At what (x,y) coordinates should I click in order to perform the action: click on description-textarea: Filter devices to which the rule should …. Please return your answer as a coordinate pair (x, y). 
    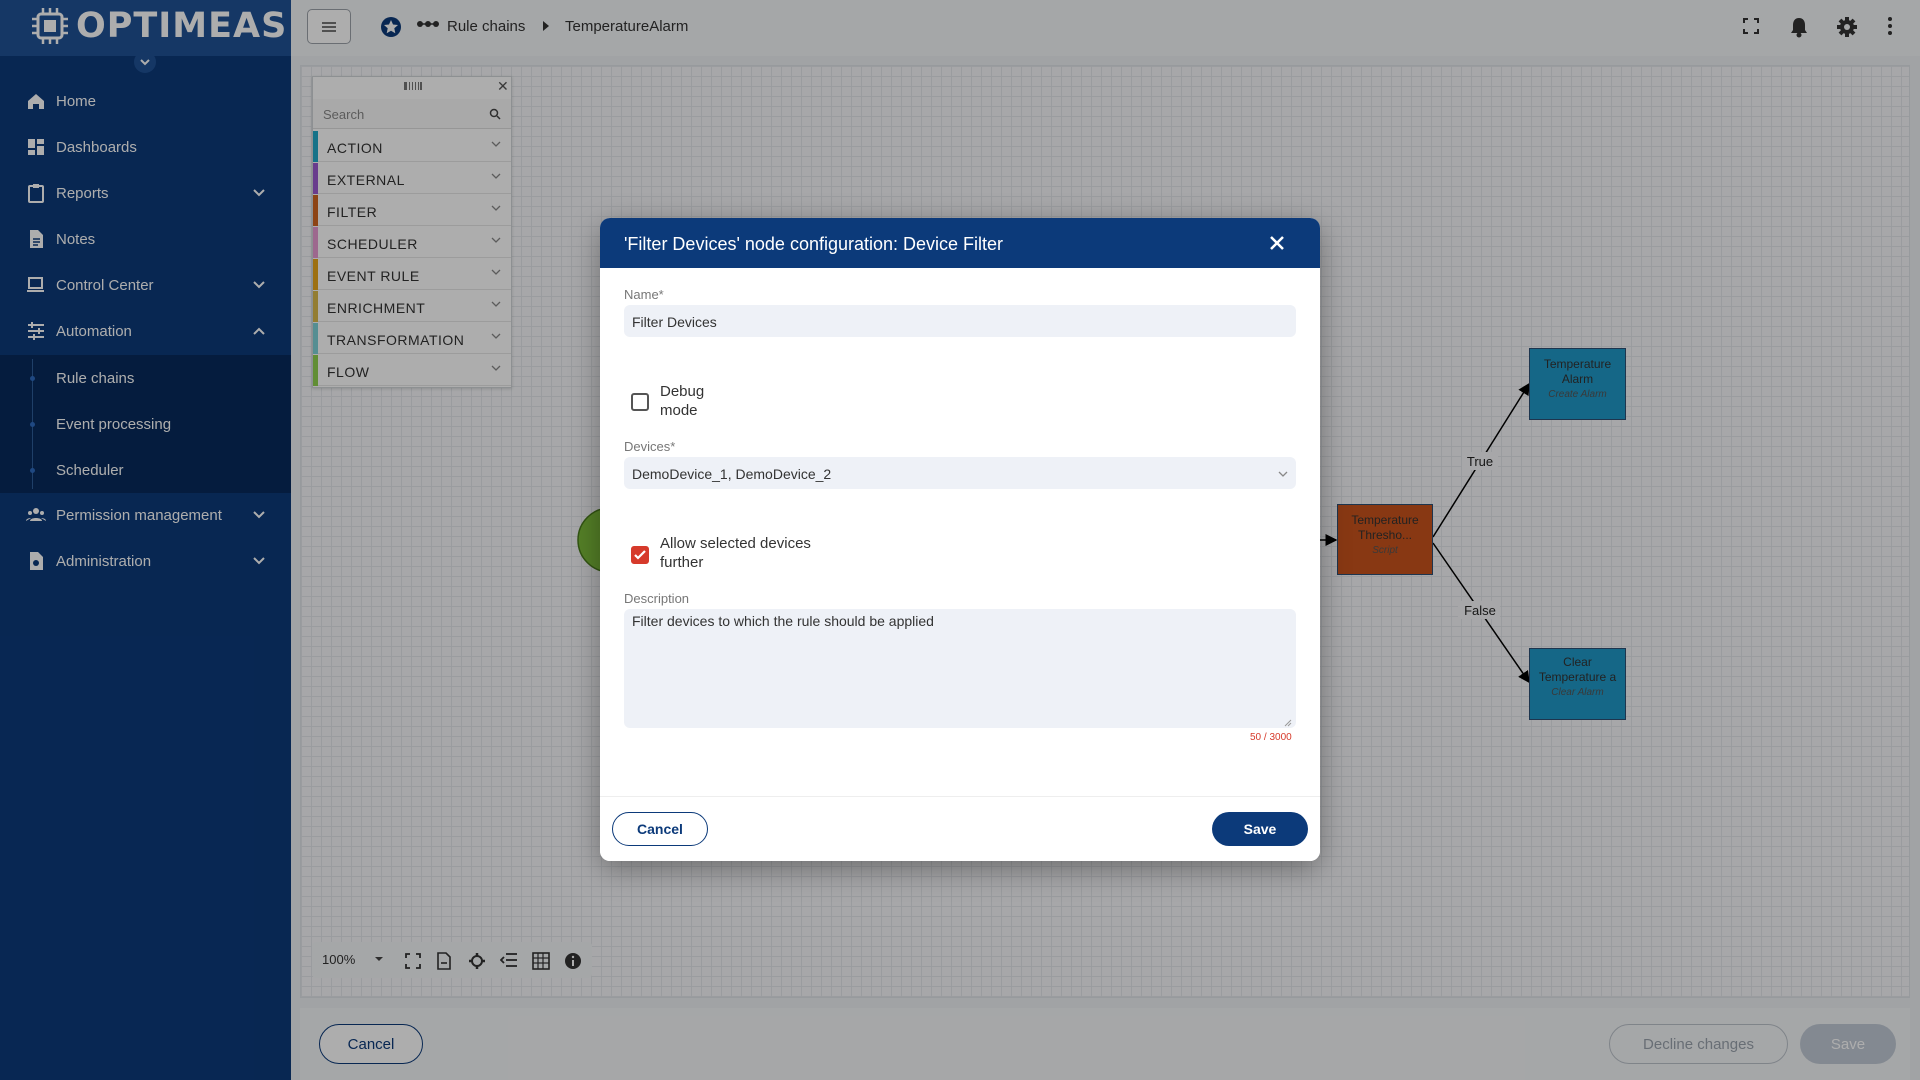
    Looking at the image, I should click on (960, 668).